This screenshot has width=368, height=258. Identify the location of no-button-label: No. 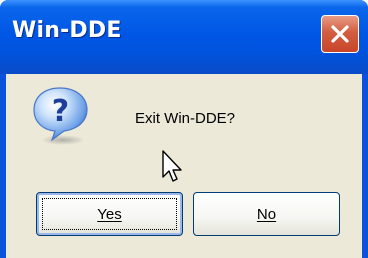
(266, 214).